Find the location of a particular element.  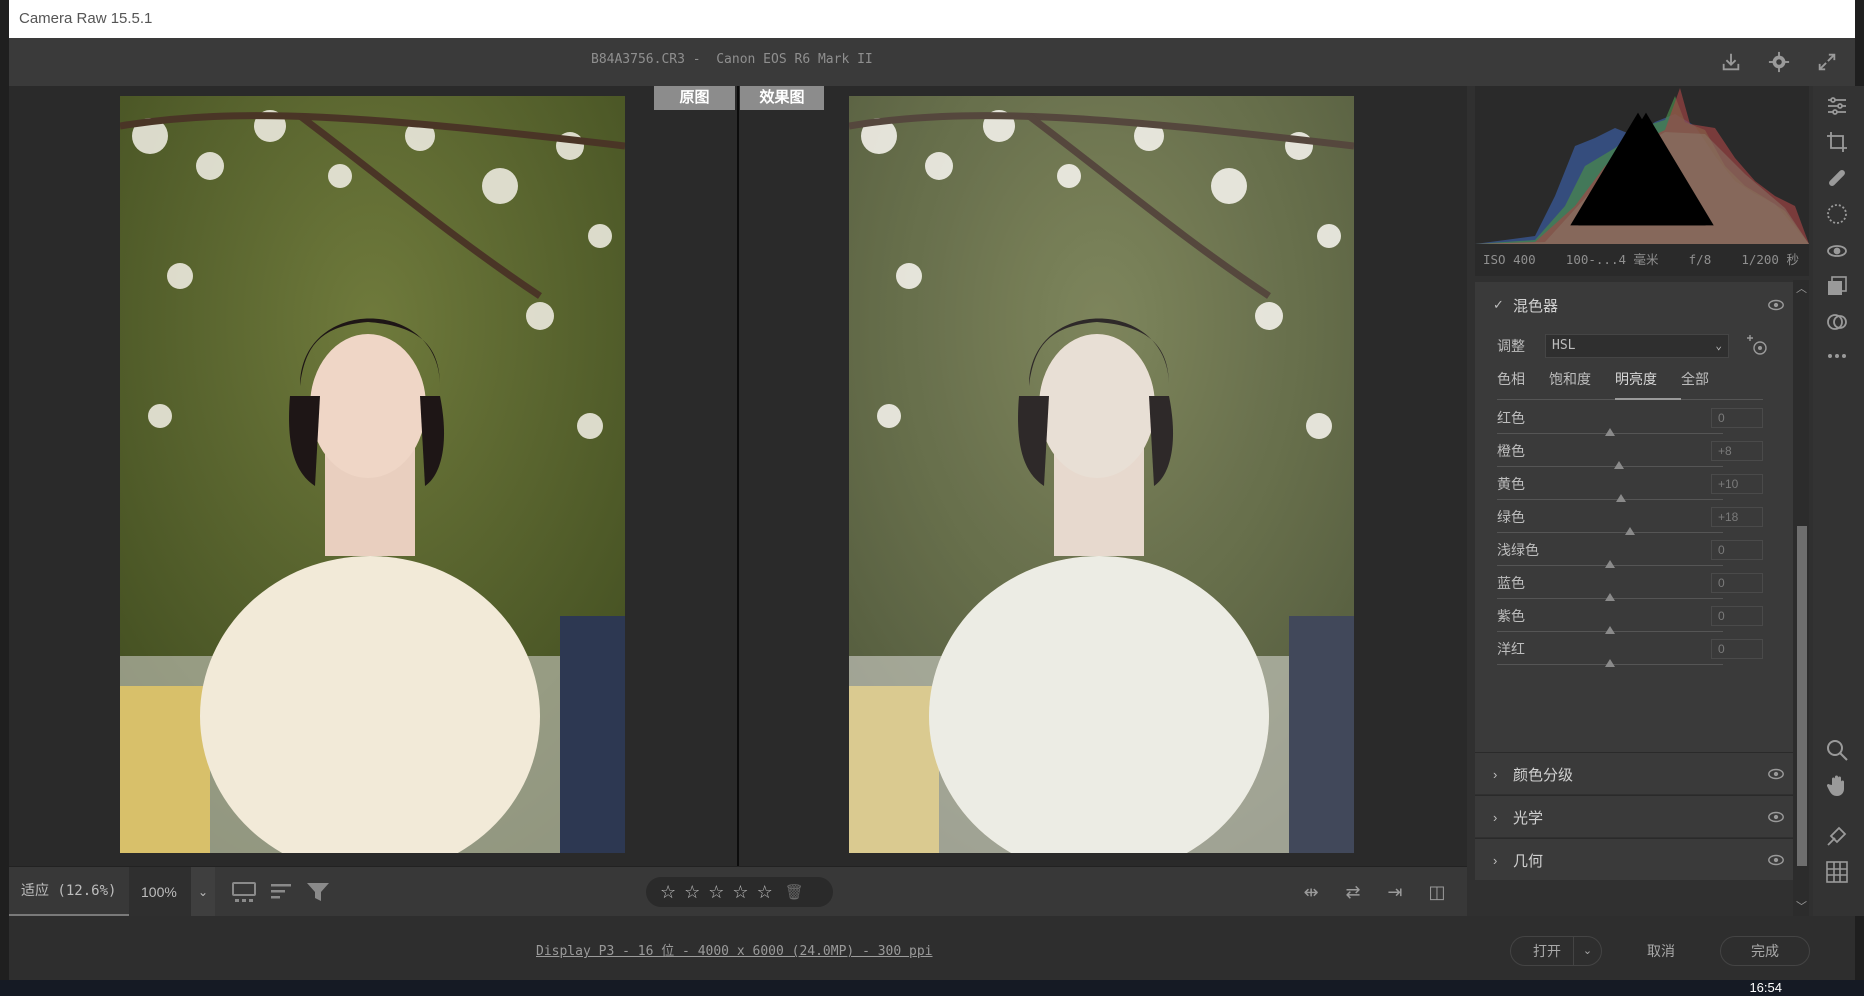

star-rating: ☆ ☆ ☆ ☆ ☆ 🗑 is located at coordinates (739, 892).